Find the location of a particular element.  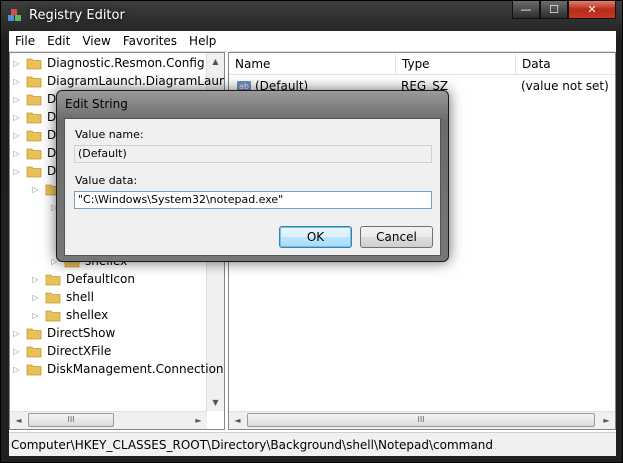

menu-favorites: Favorites is located at coordinates (150, 41).